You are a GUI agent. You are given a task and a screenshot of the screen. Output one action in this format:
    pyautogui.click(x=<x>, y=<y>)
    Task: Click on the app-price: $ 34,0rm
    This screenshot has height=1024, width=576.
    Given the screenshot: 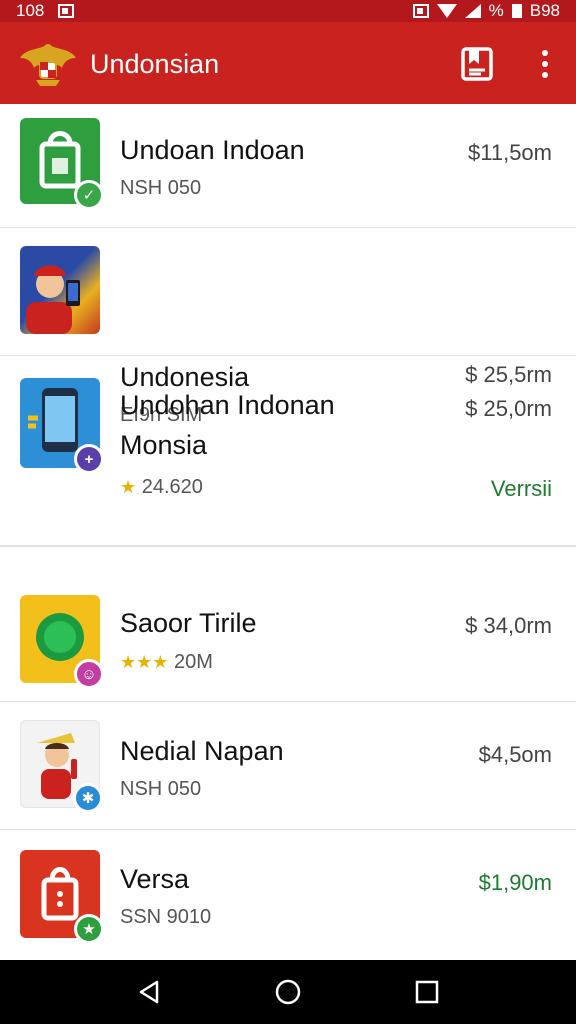 What is the action you would take?
    pyautogui.click(x=508, y=625)
    